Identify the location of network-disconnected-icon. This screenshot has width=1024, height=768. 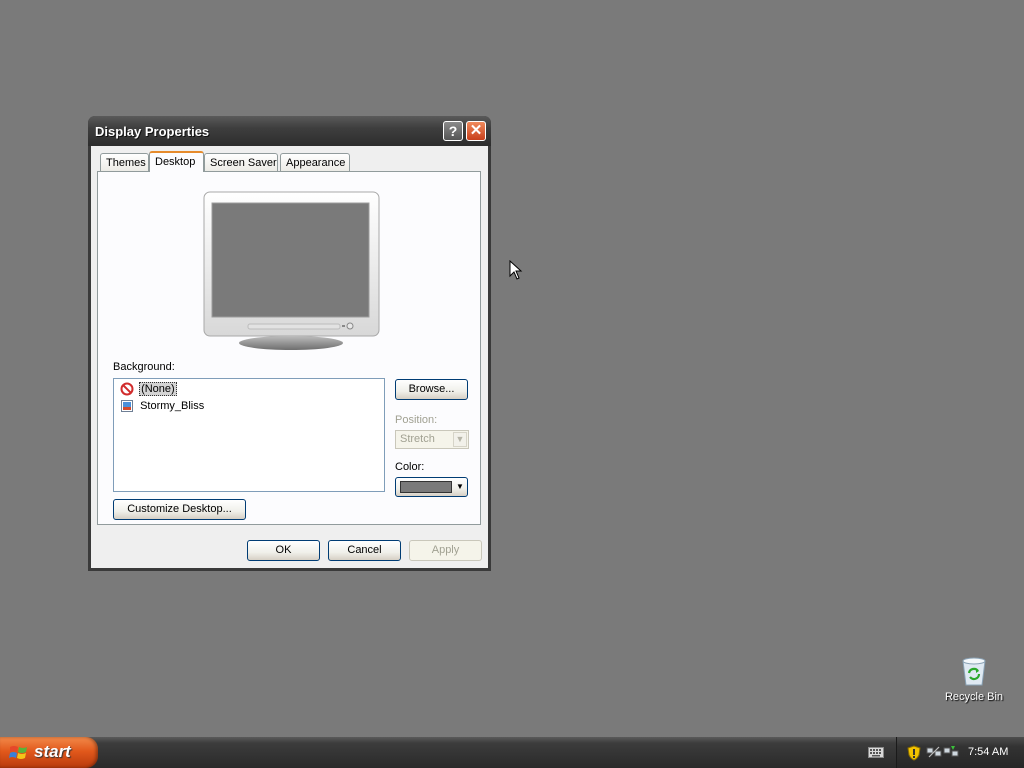
(934, 752).